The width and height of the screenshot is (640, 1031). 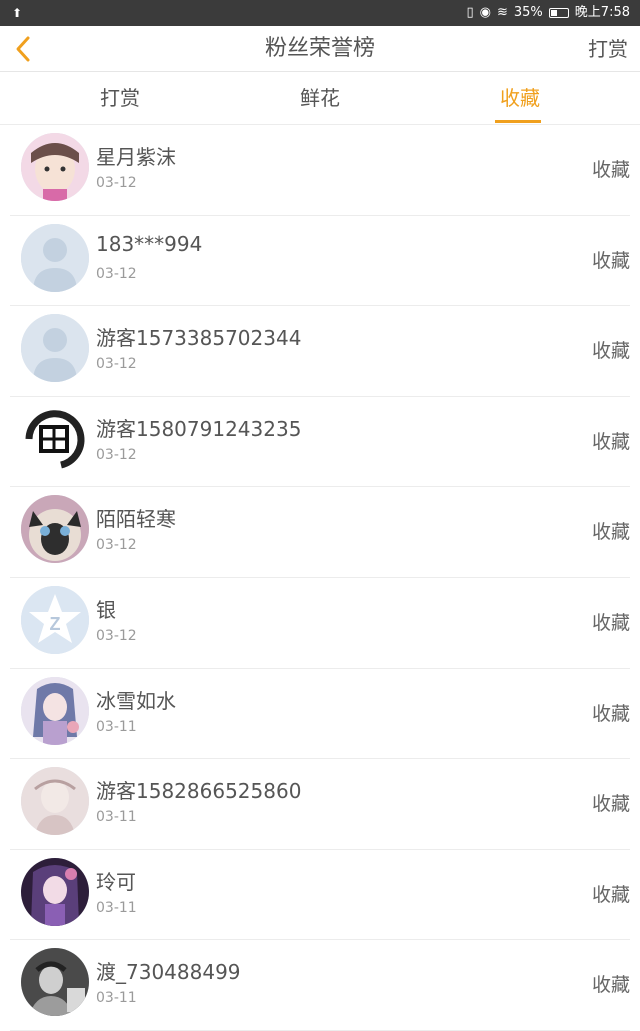 I want to click on list-item: 183***994 03-12 收藏, so click(x=320, y=261).